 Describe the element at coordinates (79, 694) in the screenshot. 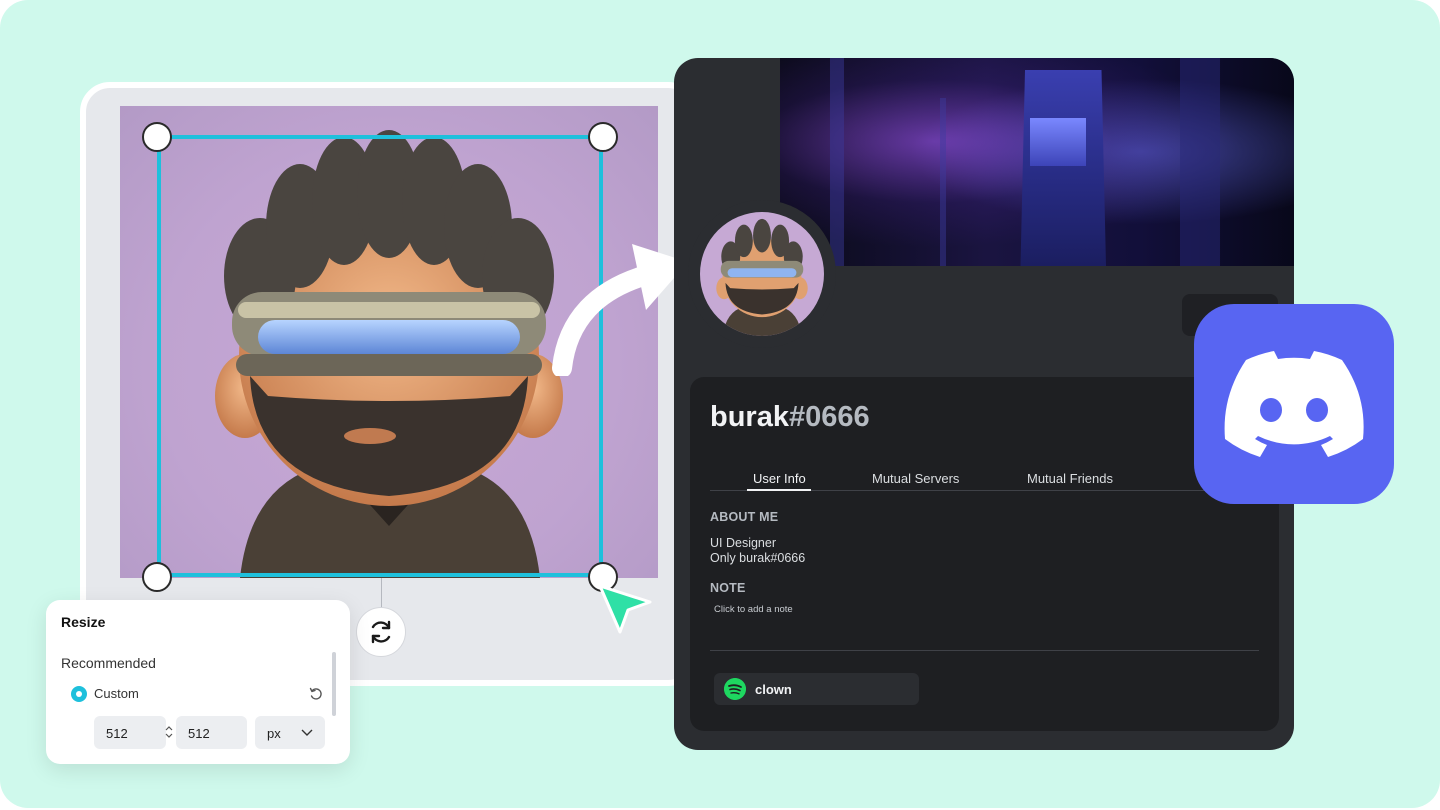

I see `custom-radio` at that location.